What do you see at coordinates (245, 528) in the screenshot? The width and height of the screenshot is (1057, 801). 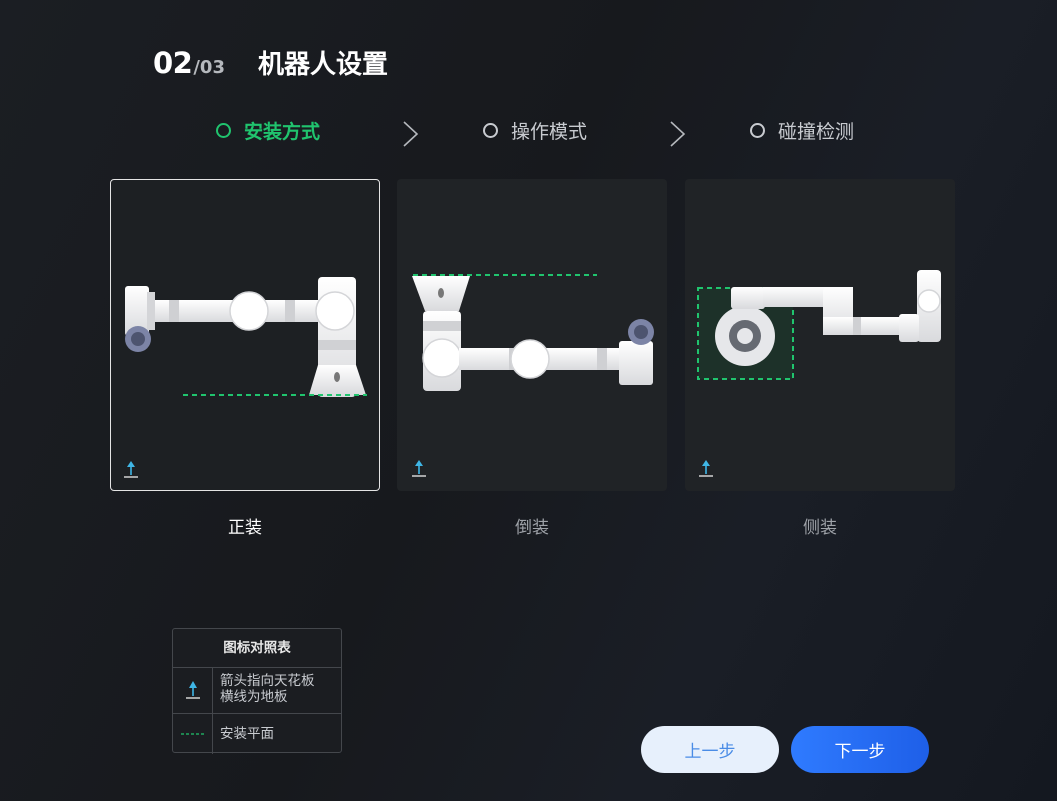 I see `card-label-floor: 正装` at bounding box center [245, 528].